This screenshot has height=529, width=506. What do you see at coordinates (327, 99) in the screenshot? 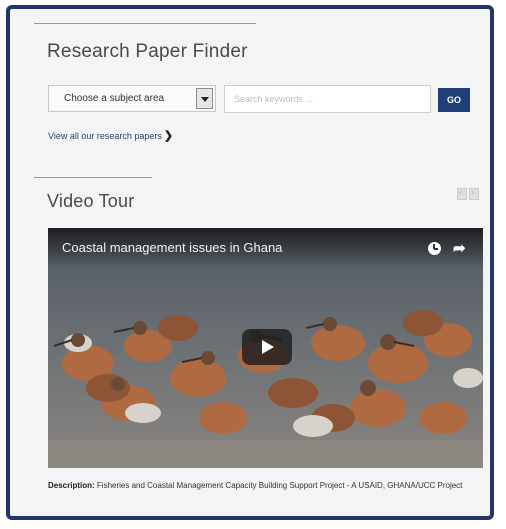
I see `search-keywords-input` at bounding box center [327, 99].